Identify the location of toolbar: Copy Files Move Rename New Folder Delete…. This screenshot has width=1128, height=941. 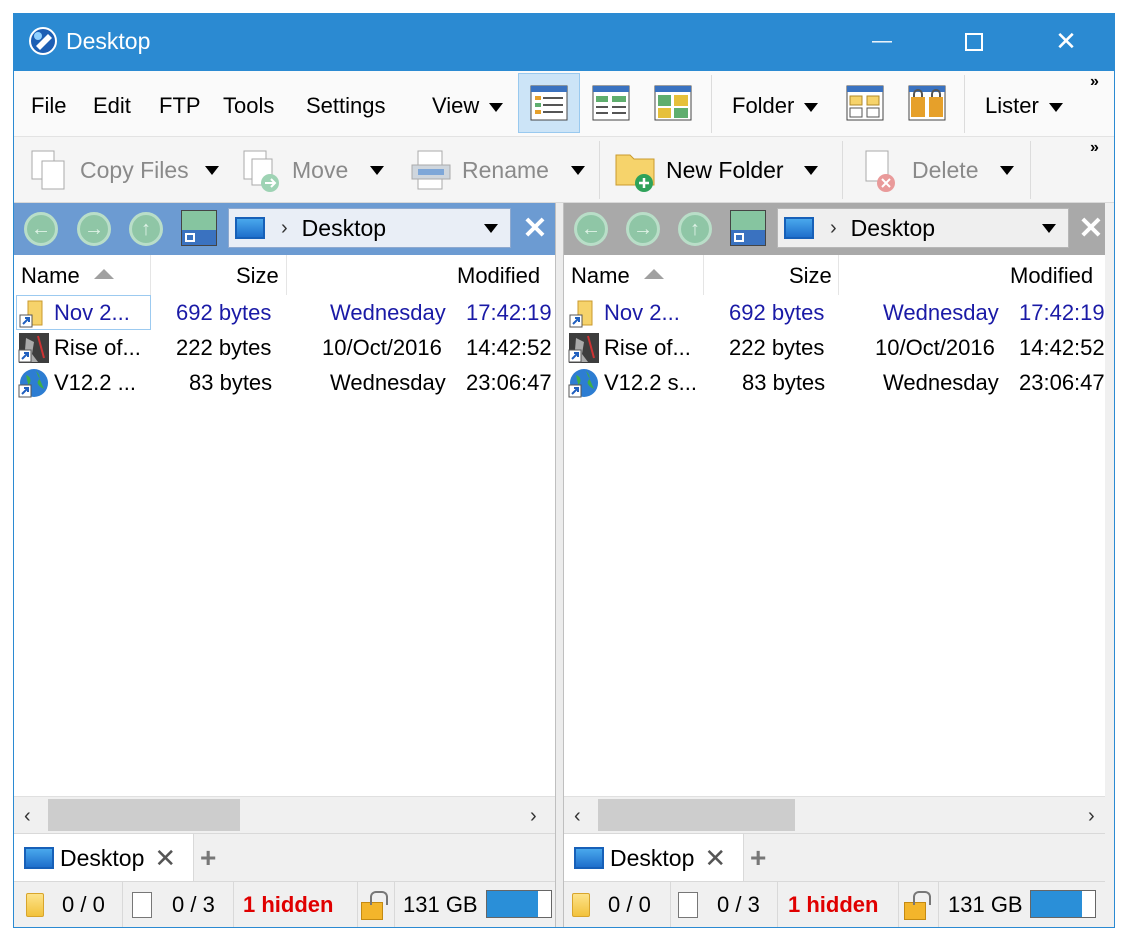
(564, 170).